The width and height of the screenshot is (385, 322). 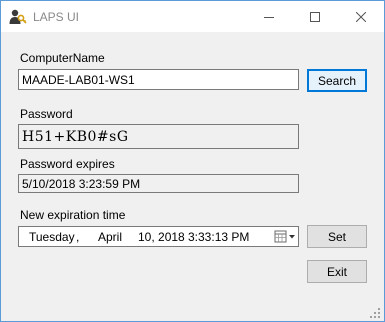 What do you see at coordinates (218, 237) in the screenshot?
I see `expiration-time: 3:33:13 PM` at bounding box center [218, 237].